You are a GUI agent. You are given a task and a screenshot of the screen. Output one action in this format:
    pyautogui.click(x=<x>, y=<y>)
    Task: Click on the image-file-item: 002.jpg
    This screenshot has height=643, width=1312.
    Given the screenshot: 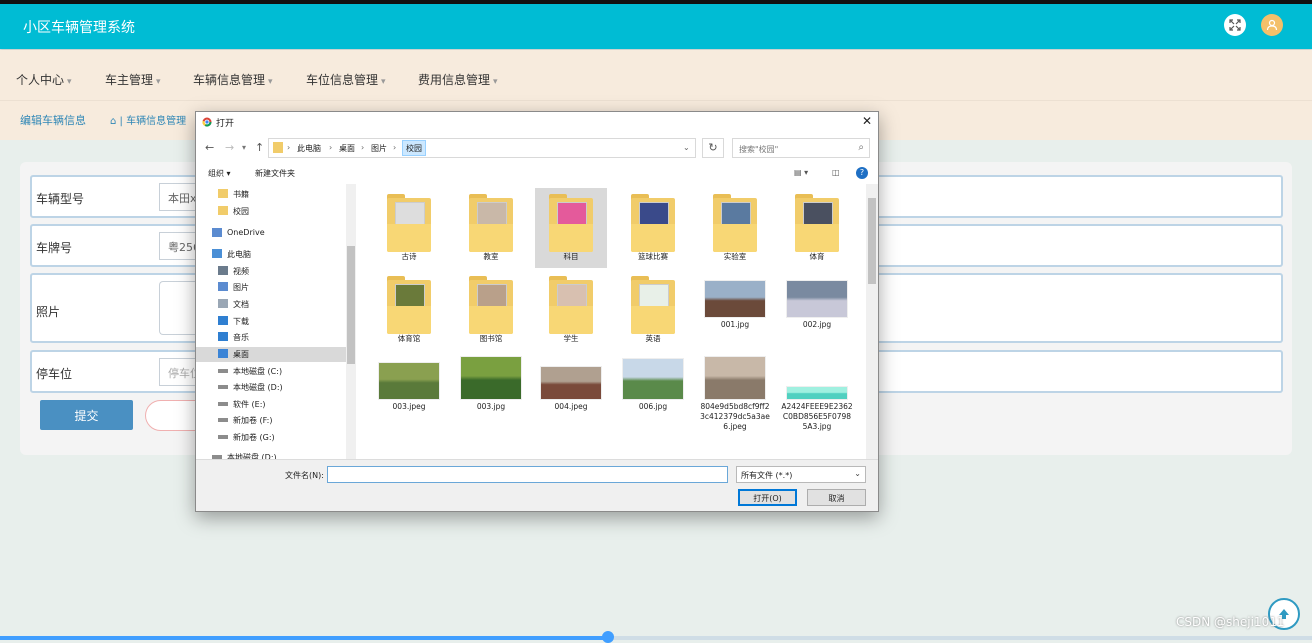 What is the action you would take?
    pyautogui.click(x=817, y=310)
    